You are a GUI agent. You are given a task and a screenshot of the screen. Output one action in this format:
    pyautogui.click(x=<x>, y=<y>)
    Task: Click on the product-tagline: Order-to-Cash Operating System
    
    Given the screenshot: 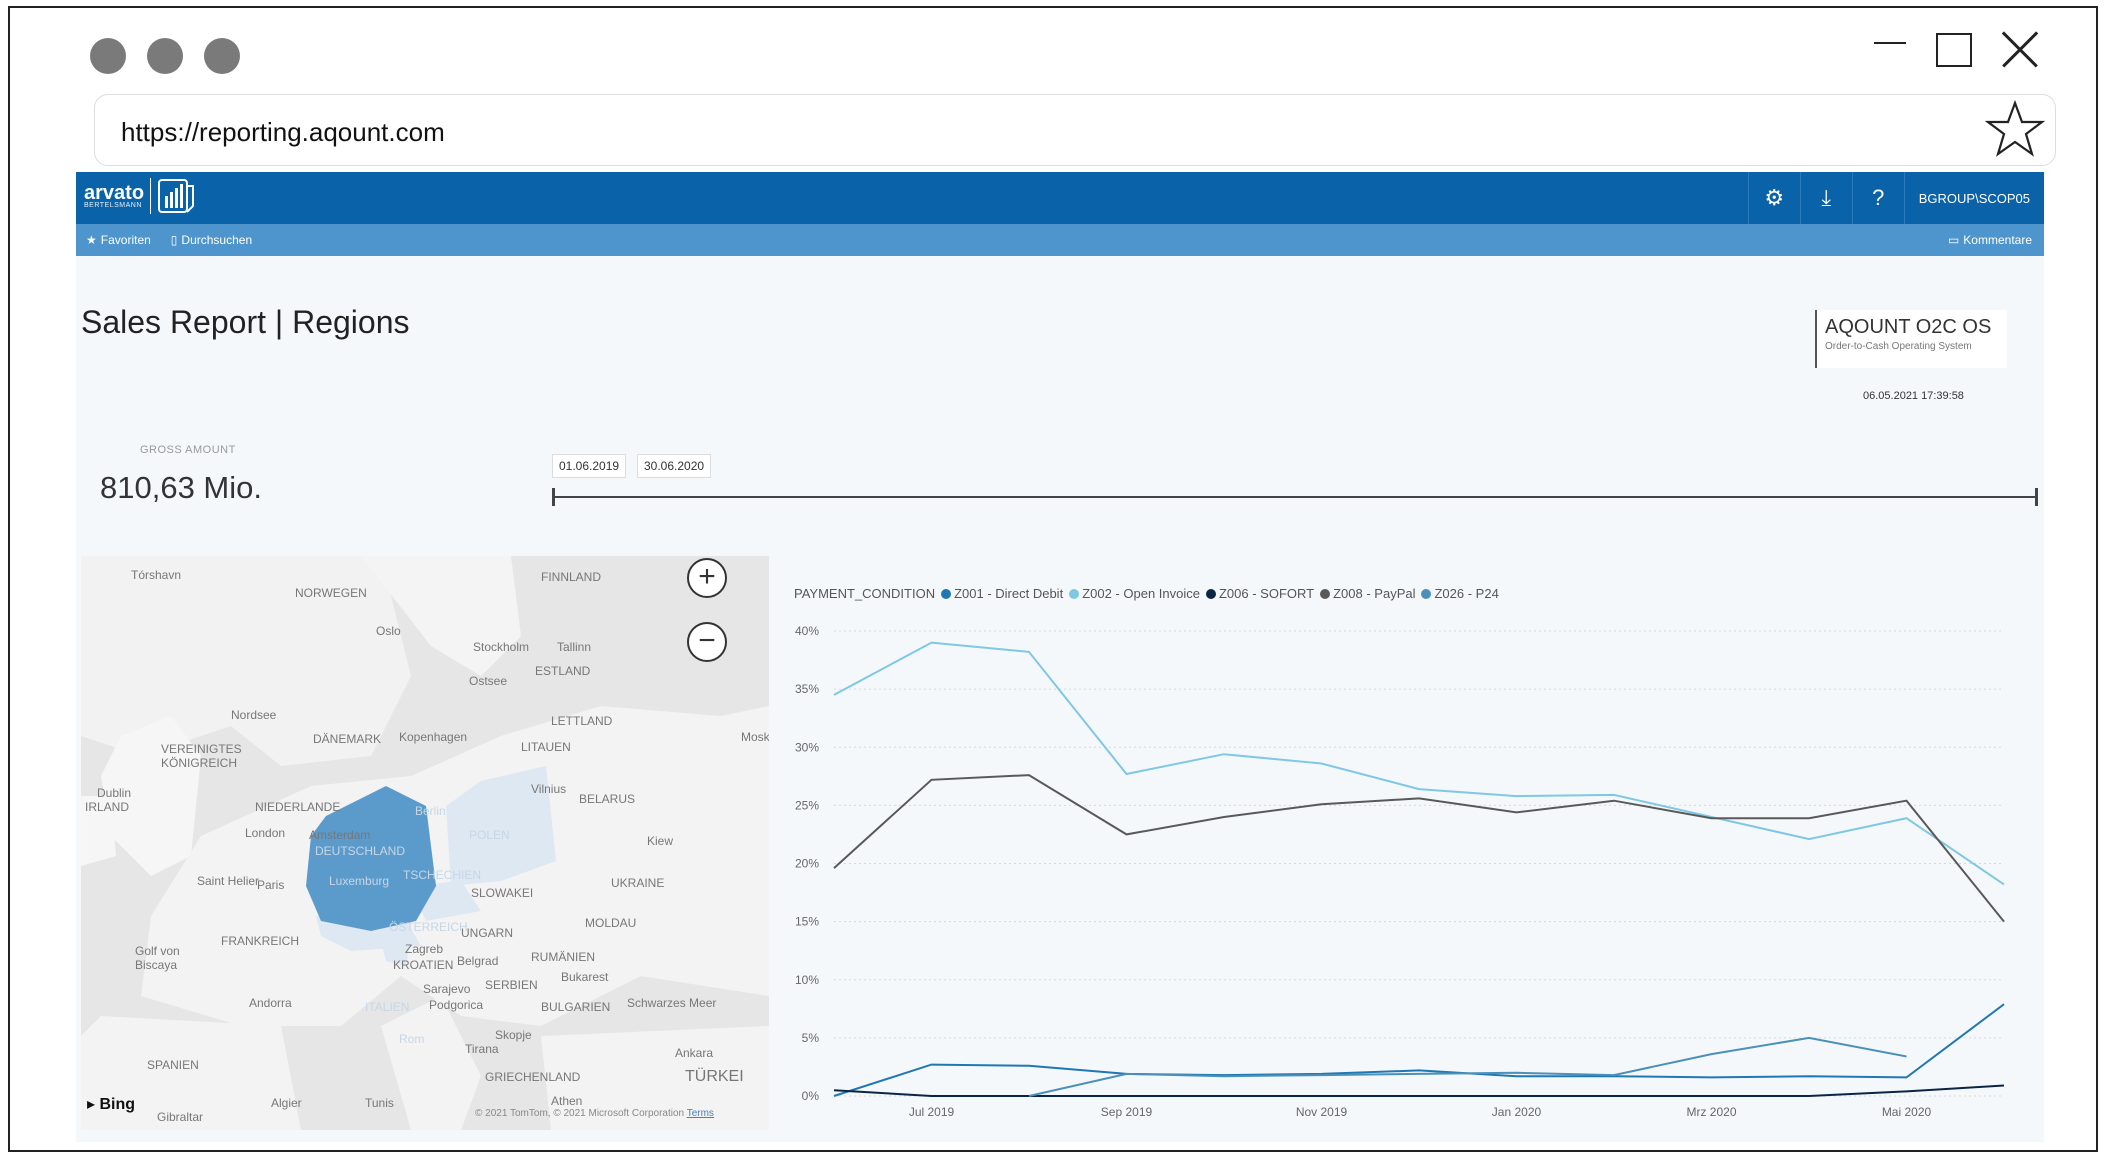 What is the action you would take?
    pyautogui.click(x=1898, y=346)
    